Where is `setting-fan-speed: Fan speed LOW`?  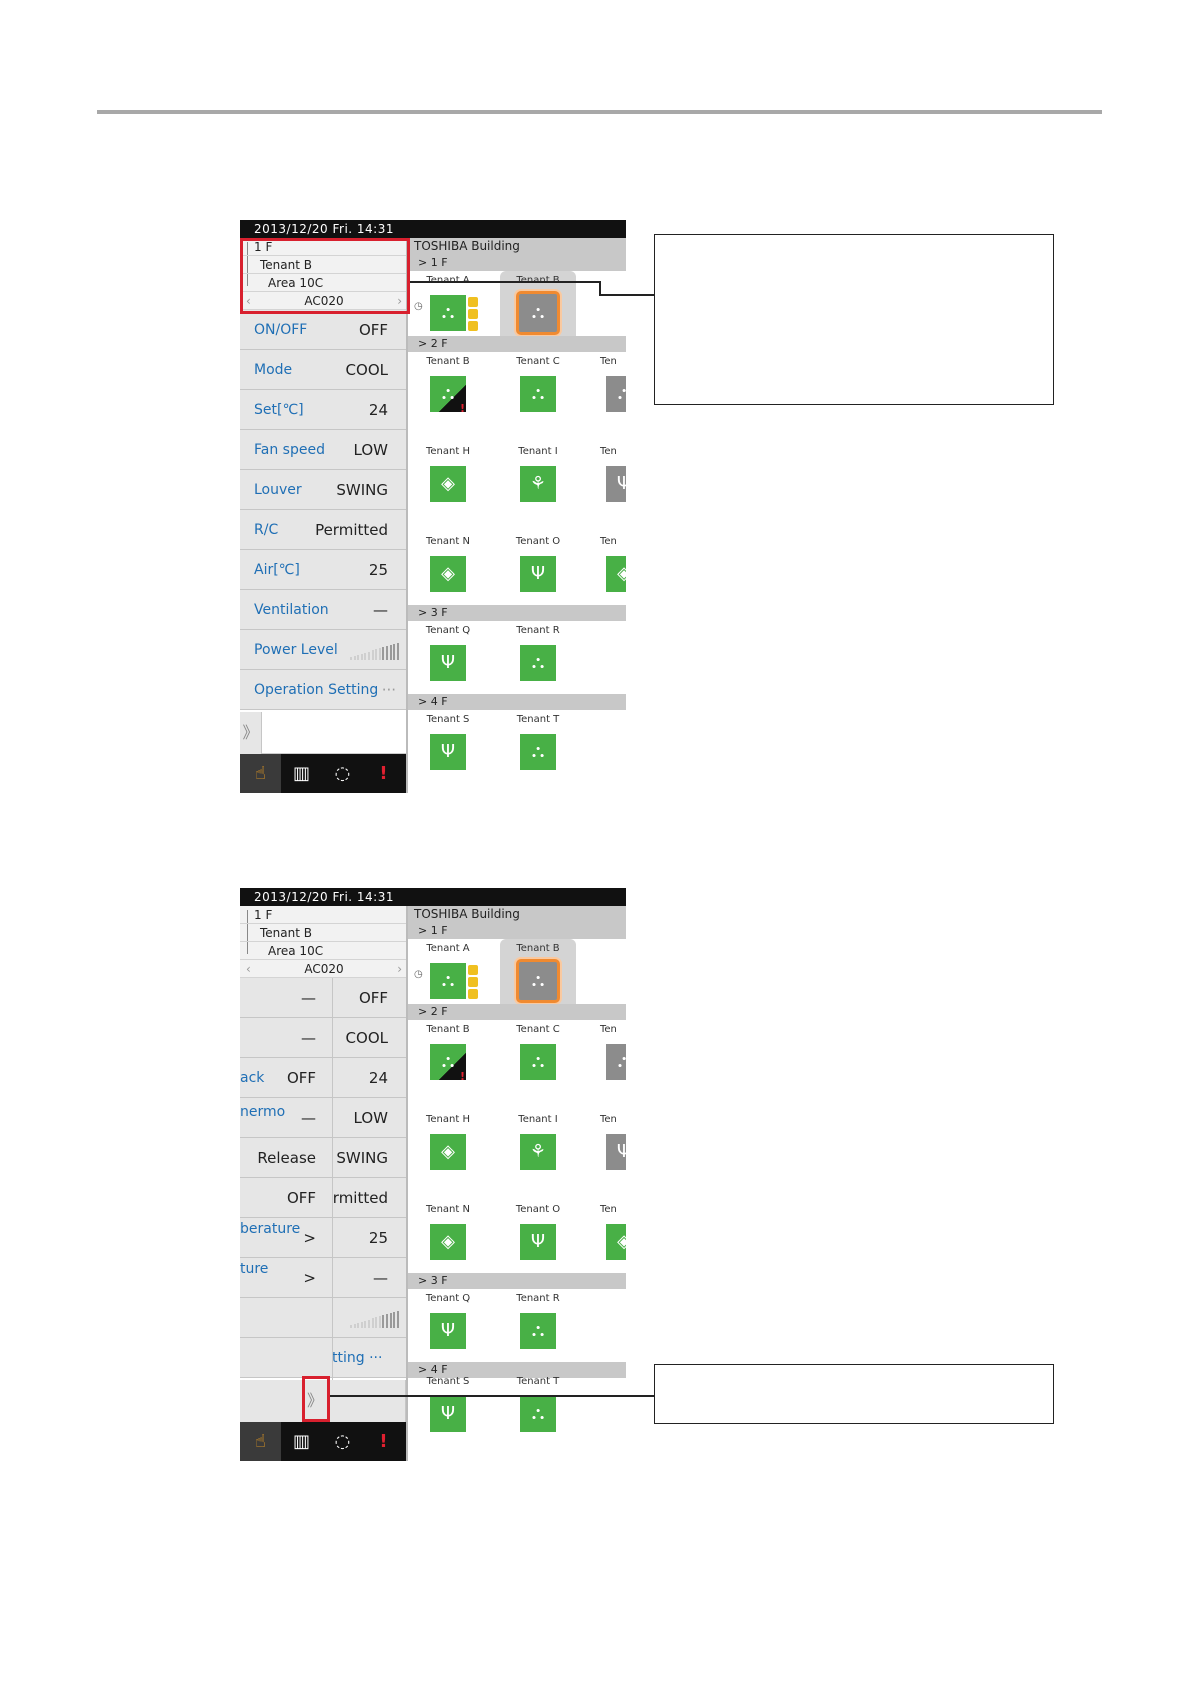
setting-fan-speed: Fan speed LOW is located at coordinates (323, 450).